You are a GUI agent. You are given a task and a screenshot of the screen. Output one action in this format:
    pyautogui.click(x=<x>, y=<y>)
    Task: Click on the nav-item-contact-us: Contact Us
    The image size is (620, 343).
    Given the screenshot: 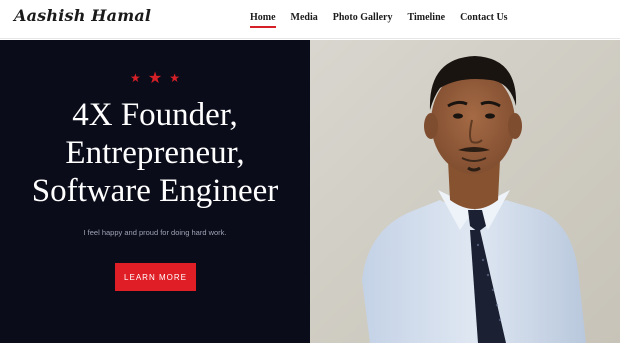 What is the action you would take?
    pyautogui.click(x=484, y=20)
    